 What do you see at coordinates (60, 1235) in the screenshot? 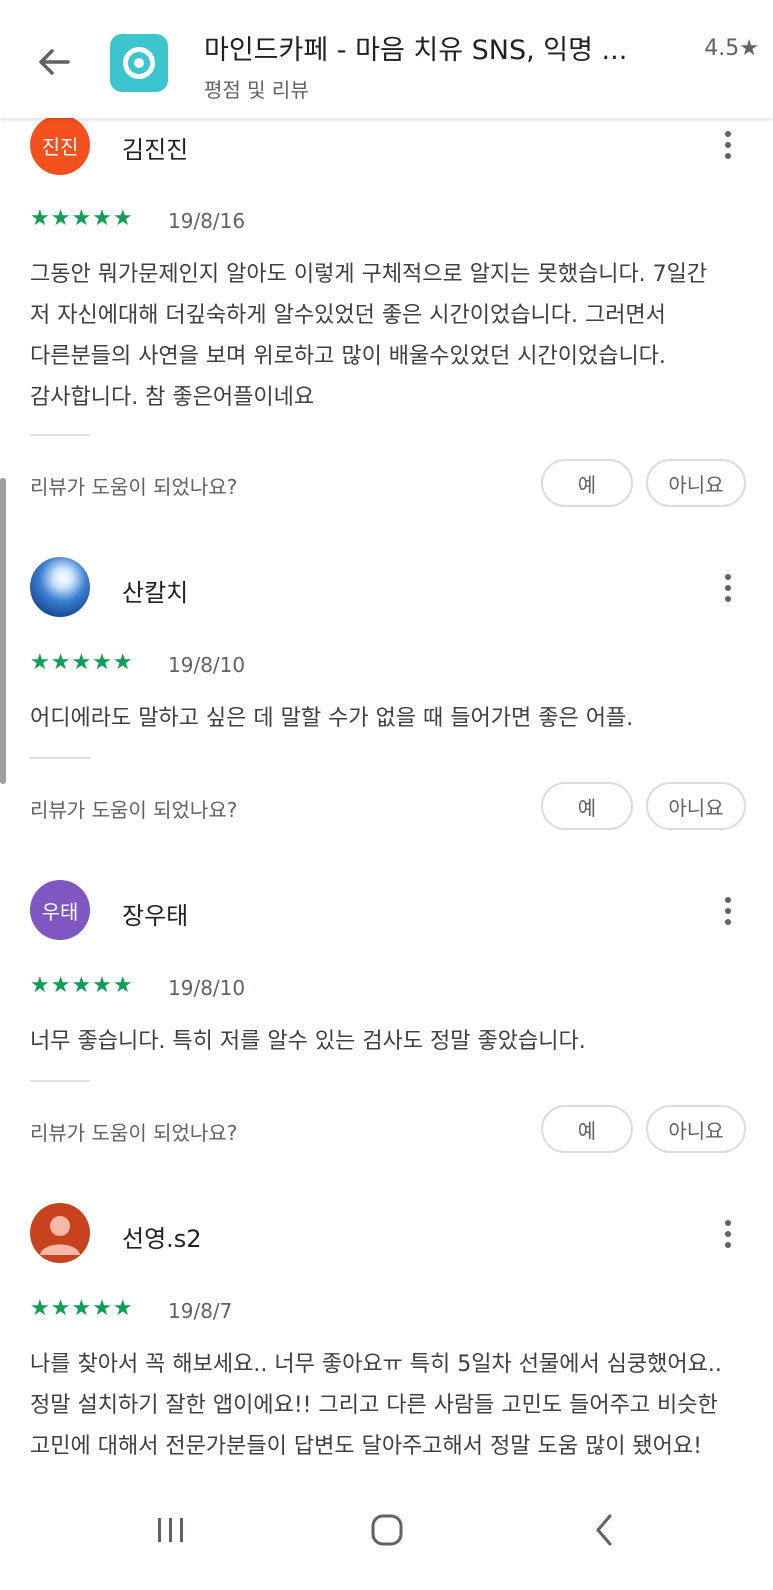
I see `person-icon` at bounding box center [60, 1235].